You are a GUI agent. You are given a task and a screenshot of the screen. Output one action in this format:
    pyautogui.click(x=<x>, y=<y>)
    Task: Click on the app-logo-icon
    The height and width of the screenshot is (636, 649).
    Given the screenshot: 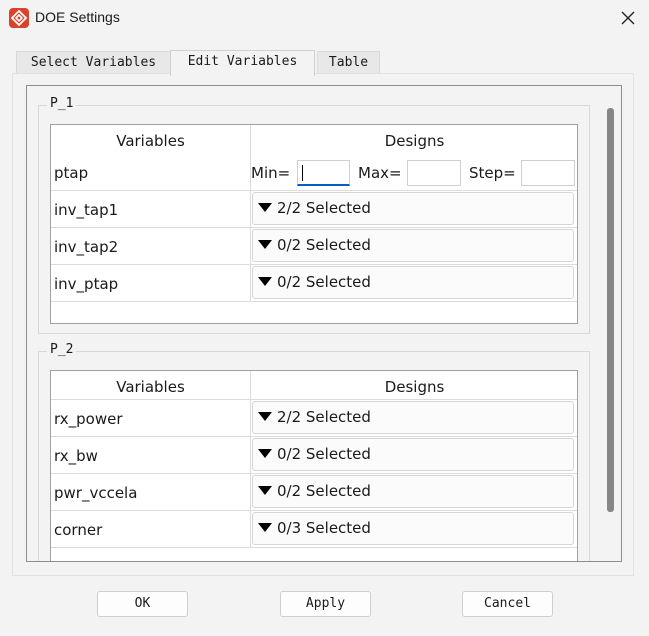 What is the action you would take?
    pyautogui.click(x=19, y=18)
    